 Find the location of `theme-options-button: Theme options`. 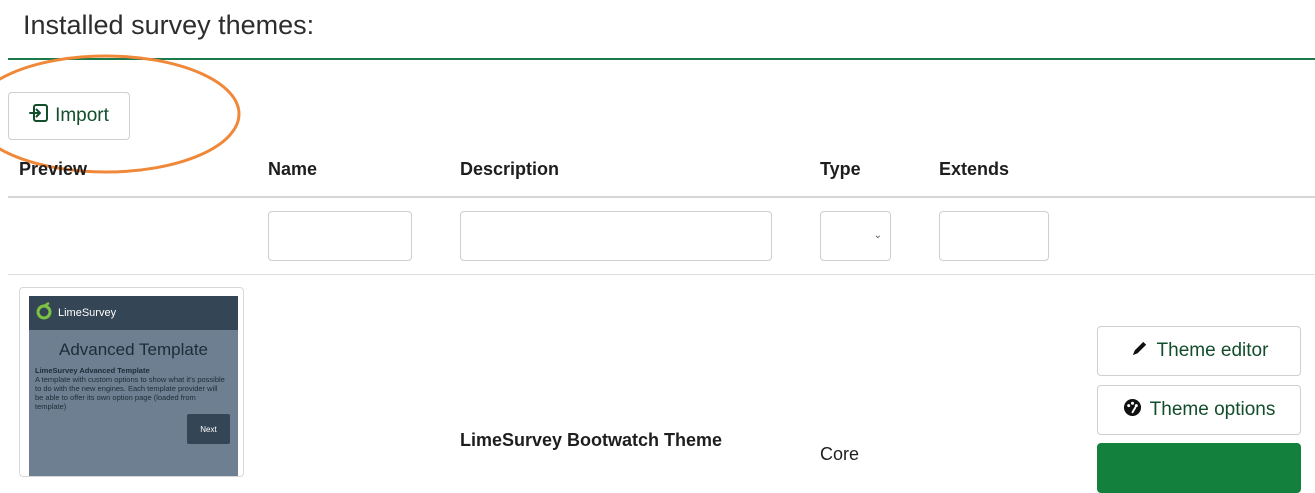

theme-options-button: Theme options is located at coordinates (1199, 410).